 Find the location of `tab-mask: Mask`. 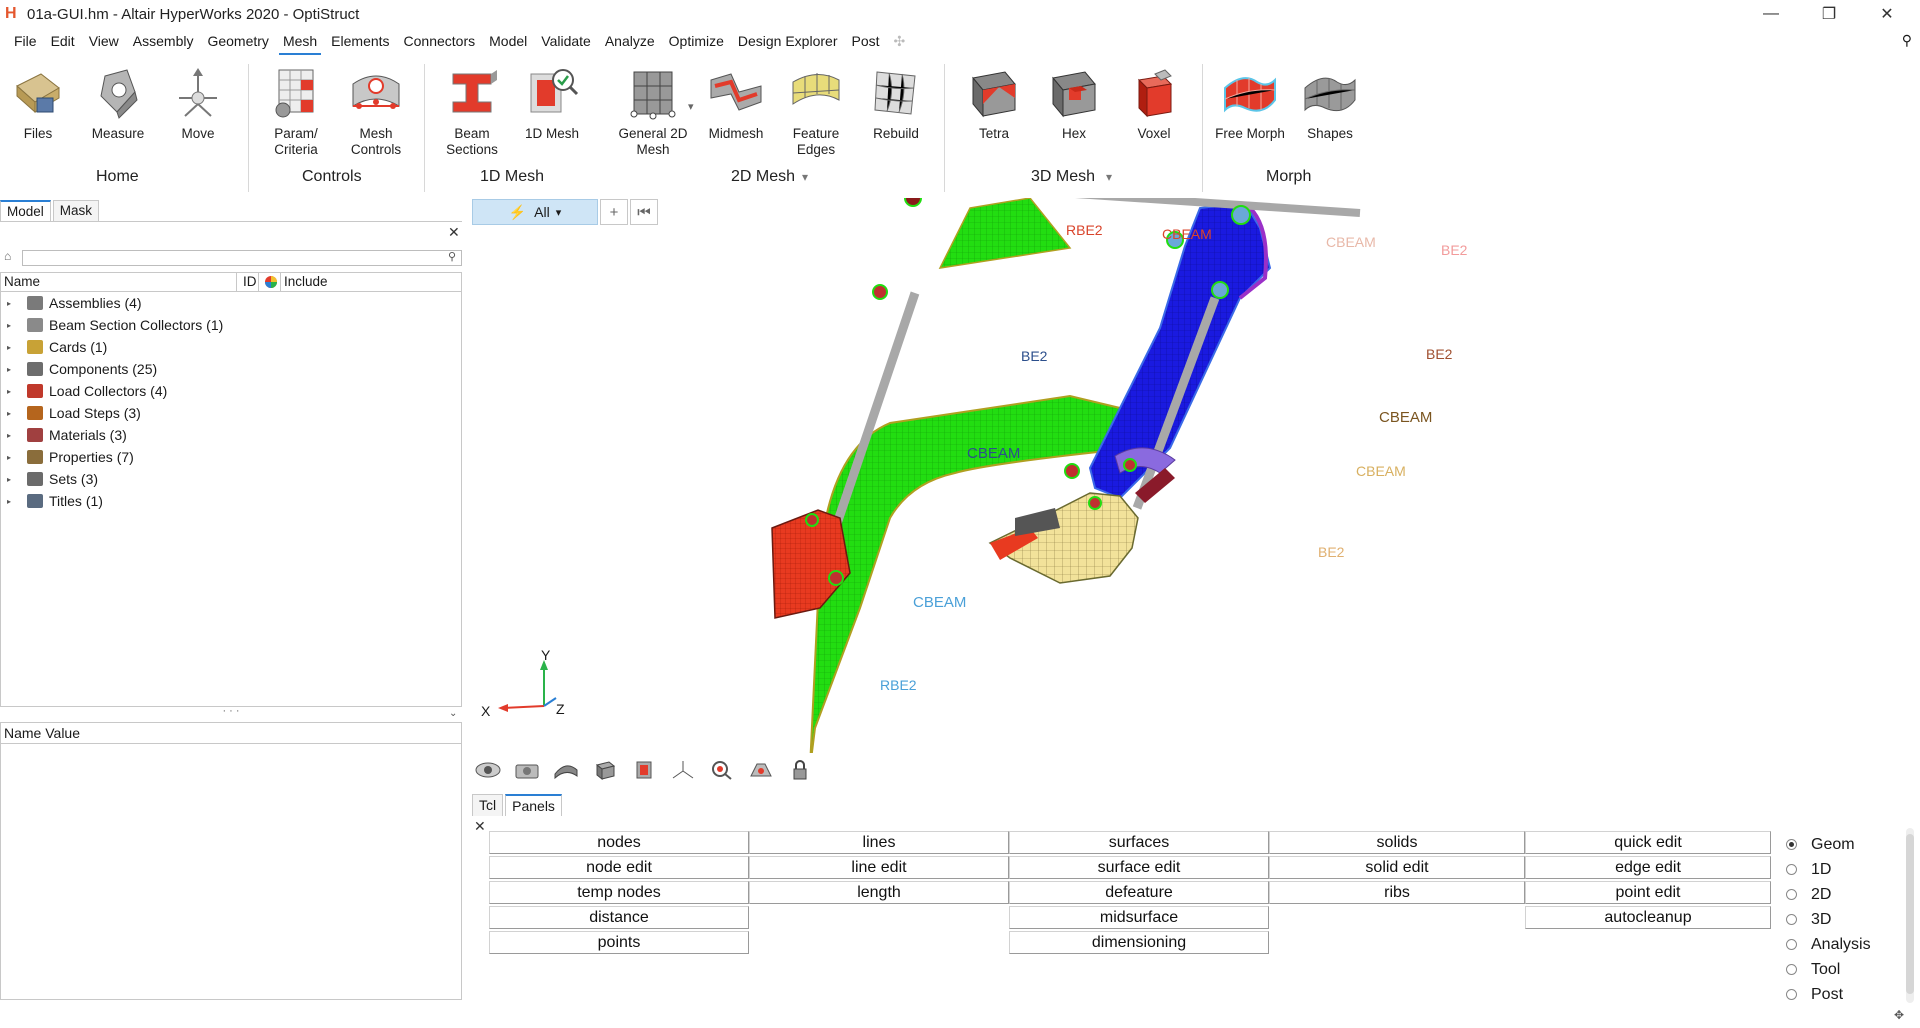

tab-mask: Mask is located at coordinates (76, 210).